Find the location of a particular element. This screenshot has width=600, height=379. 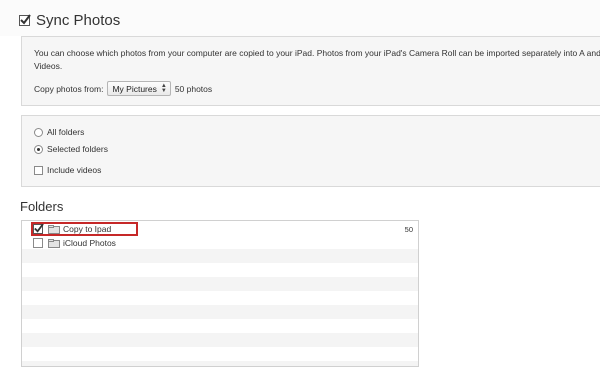

folder-checkbox is located at coordinates (38, 243).